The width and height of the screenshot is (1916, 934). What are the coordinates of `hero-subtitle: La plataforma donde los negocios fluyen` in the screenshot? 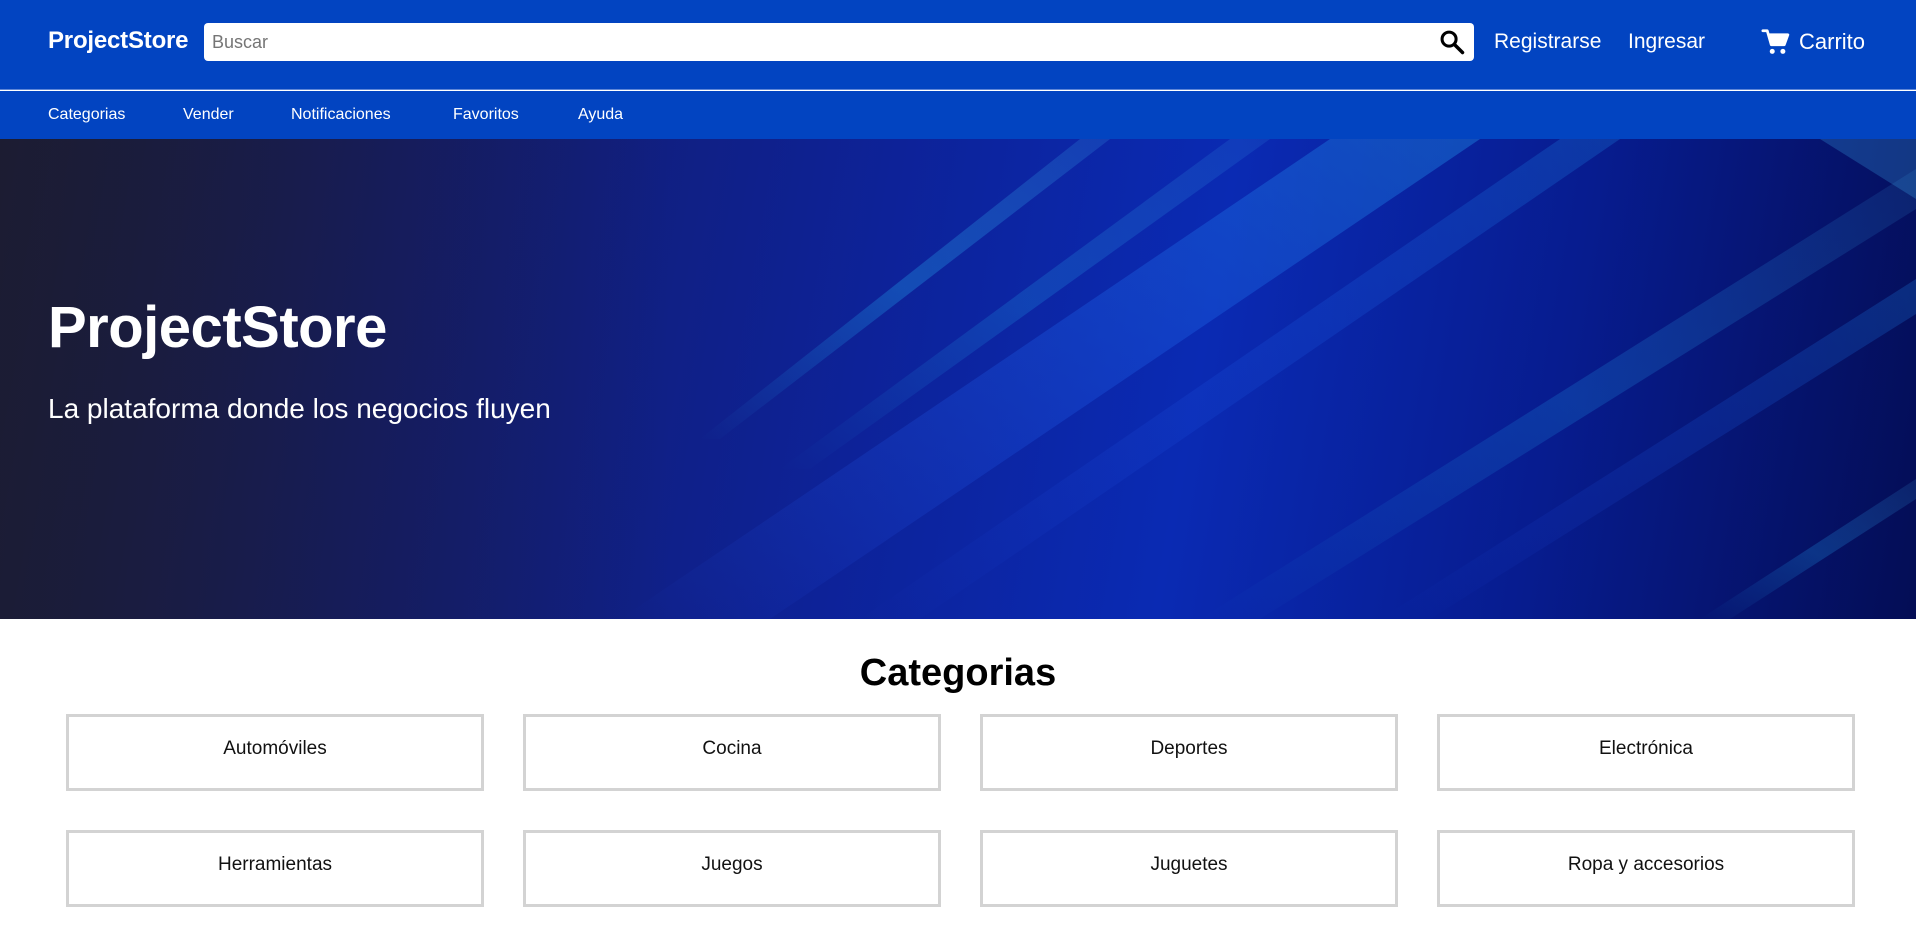 It's located at (299, 408).